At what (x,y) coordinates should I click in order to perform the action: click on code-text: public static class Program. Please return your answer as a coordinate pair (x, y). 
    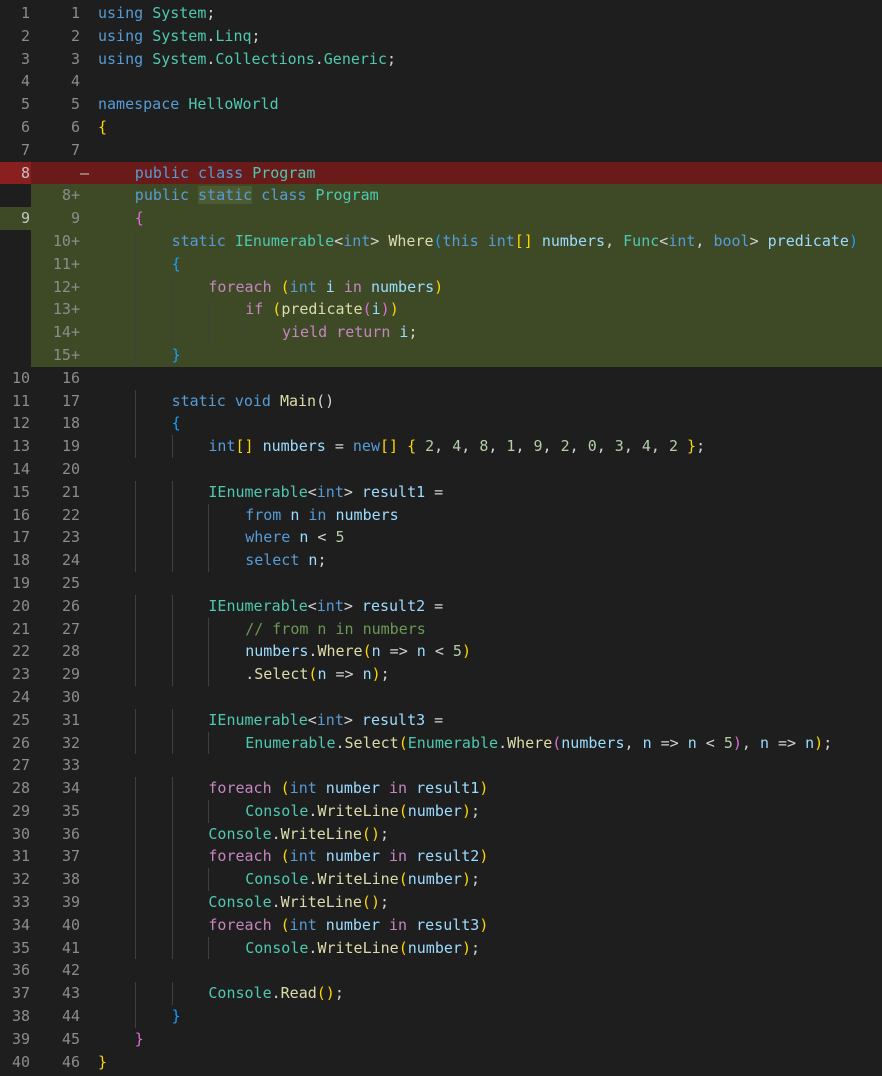
    Looking at the image, I should click on (488, 195).